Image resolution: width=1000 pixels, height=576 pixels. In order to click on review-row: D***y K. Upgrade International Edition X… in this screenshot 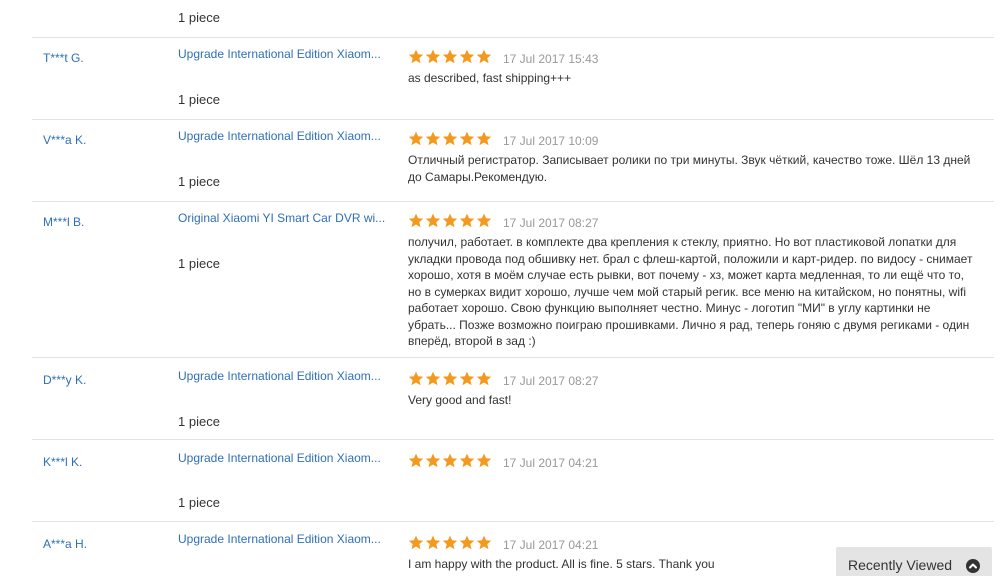, I will do `click(497, 398)`.